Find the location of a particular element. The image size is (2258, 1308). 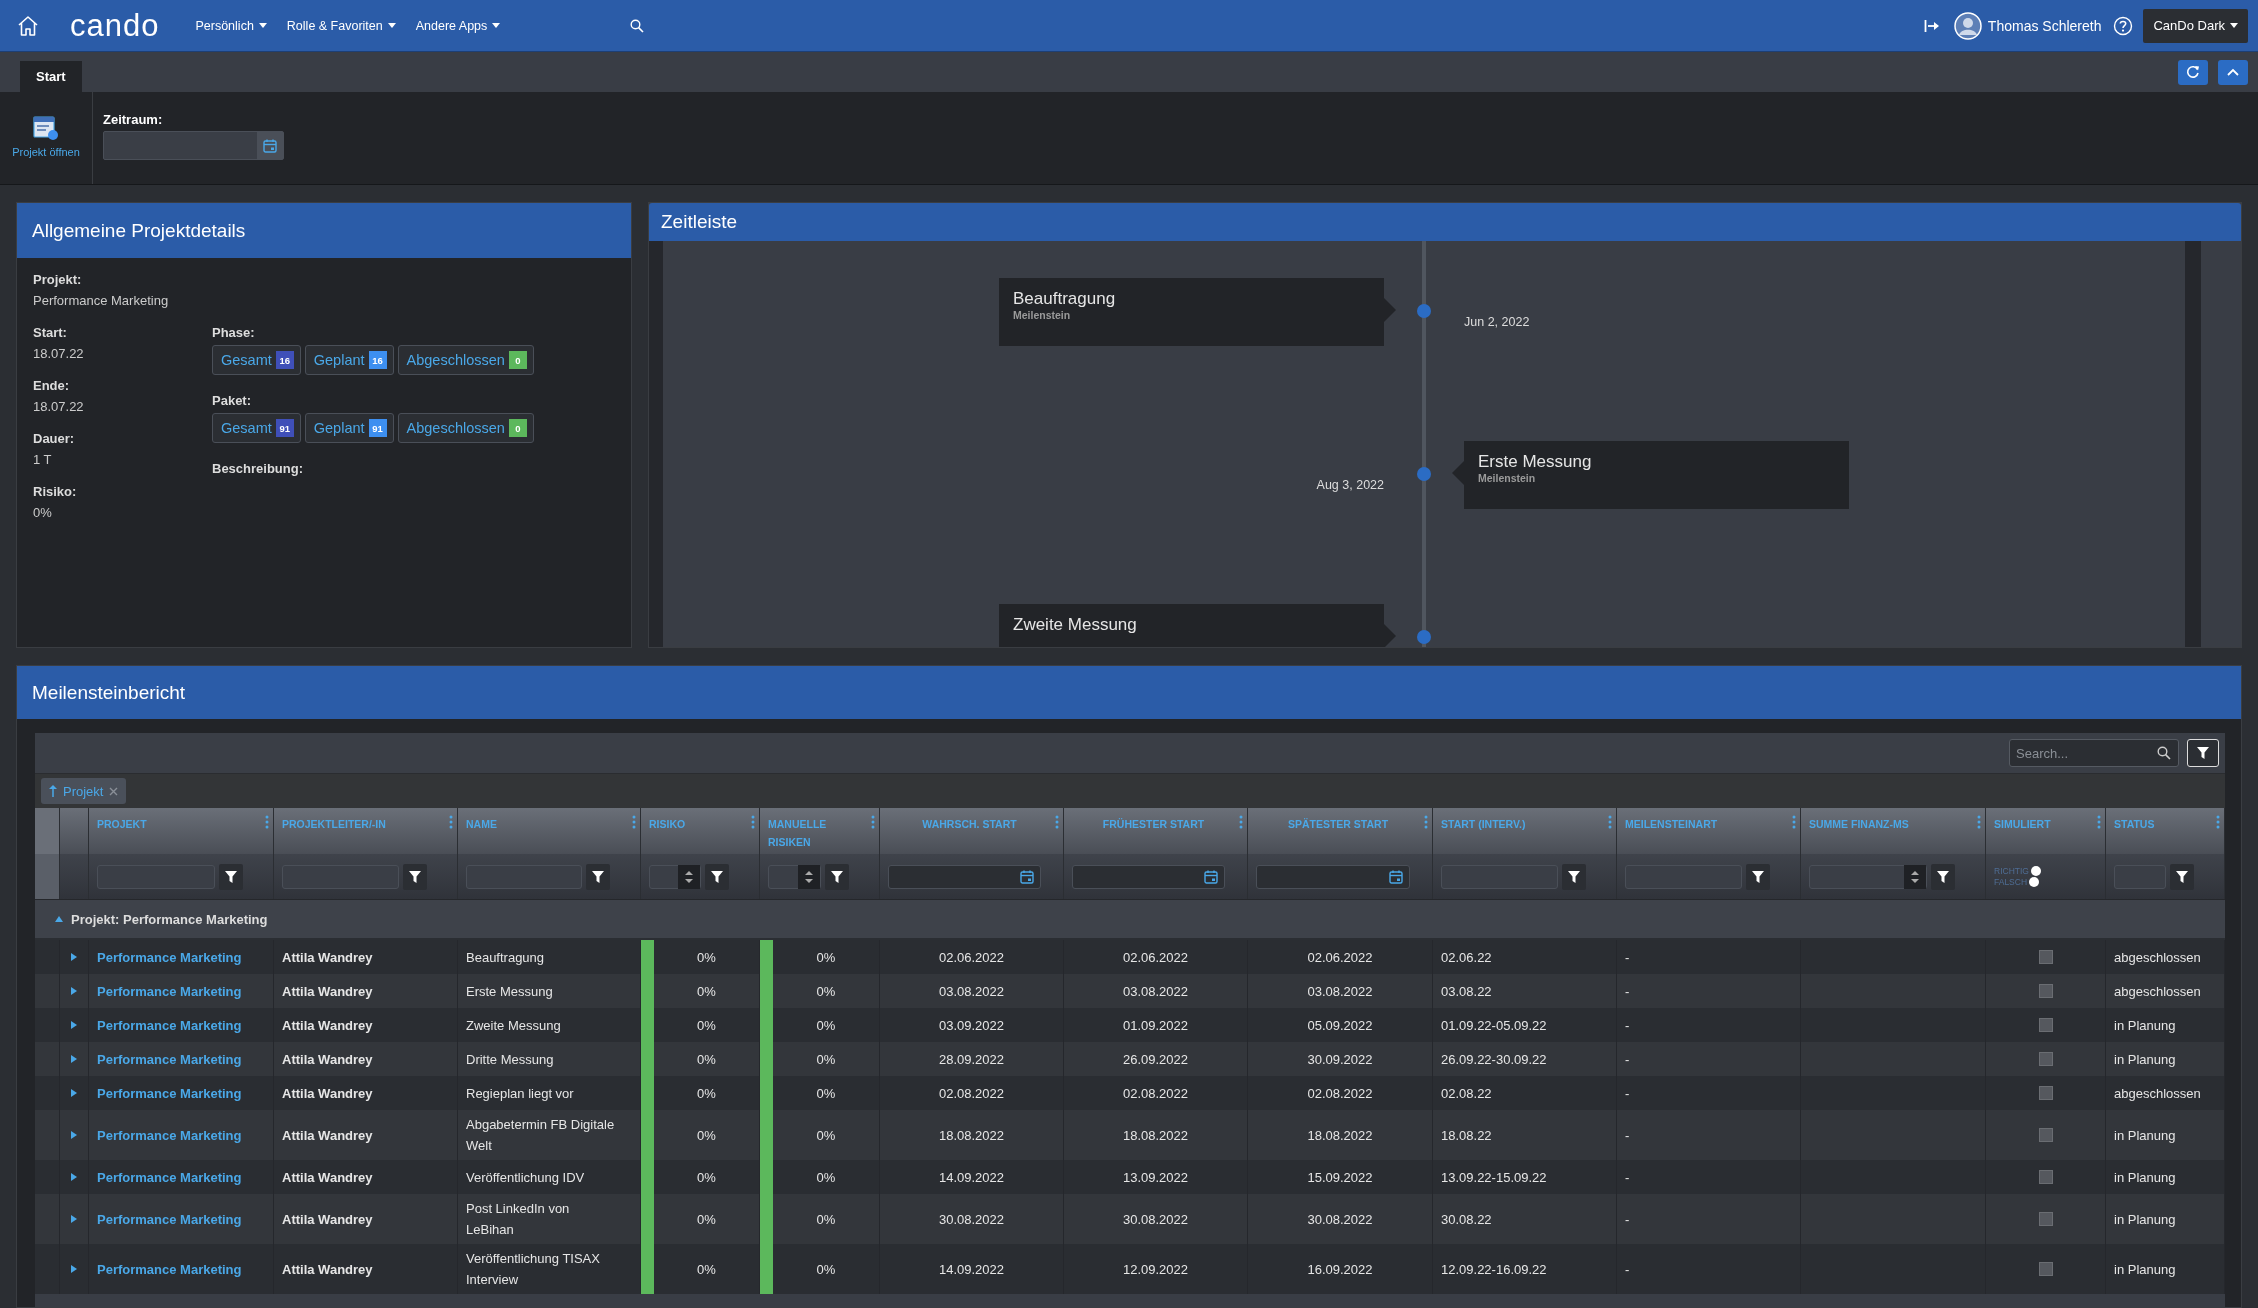

collapse-button is located at coordinates (2233, 72).